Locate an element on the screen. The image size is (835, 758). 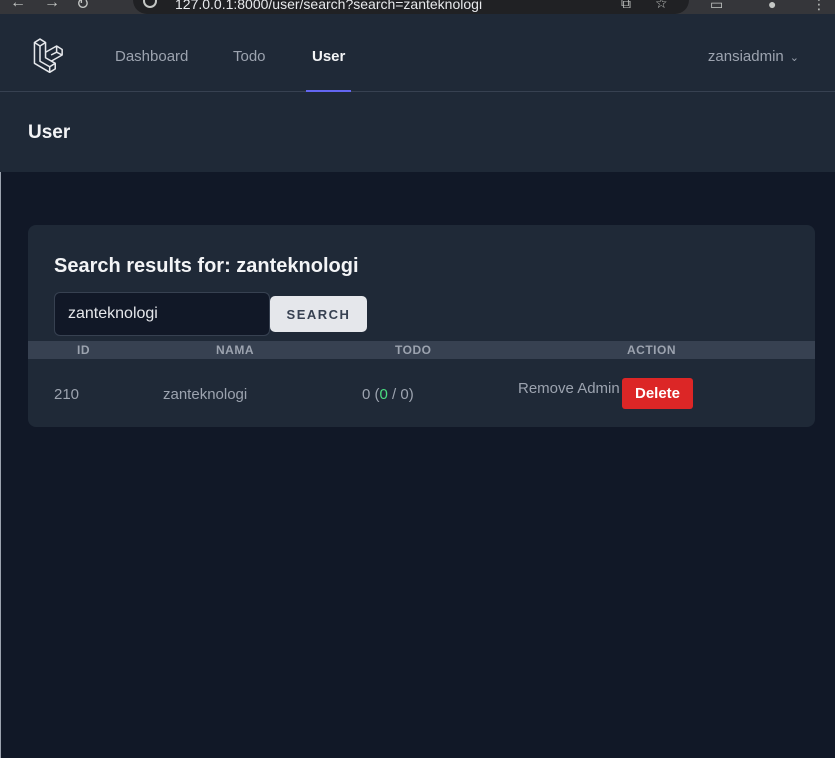
nav-todo: Todo is located at coordinates (249, 70).